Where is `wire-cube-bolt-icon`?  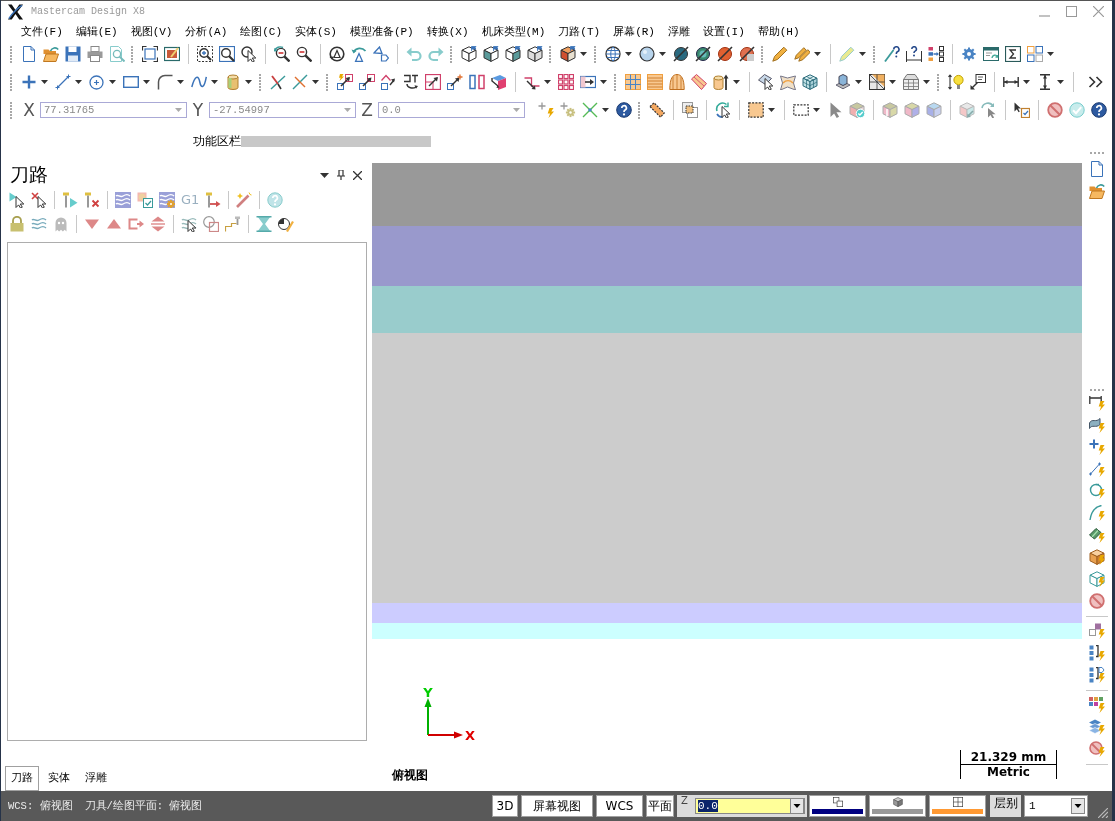 wire-cube-bolt-icon is located at coordinates (1097, 579).